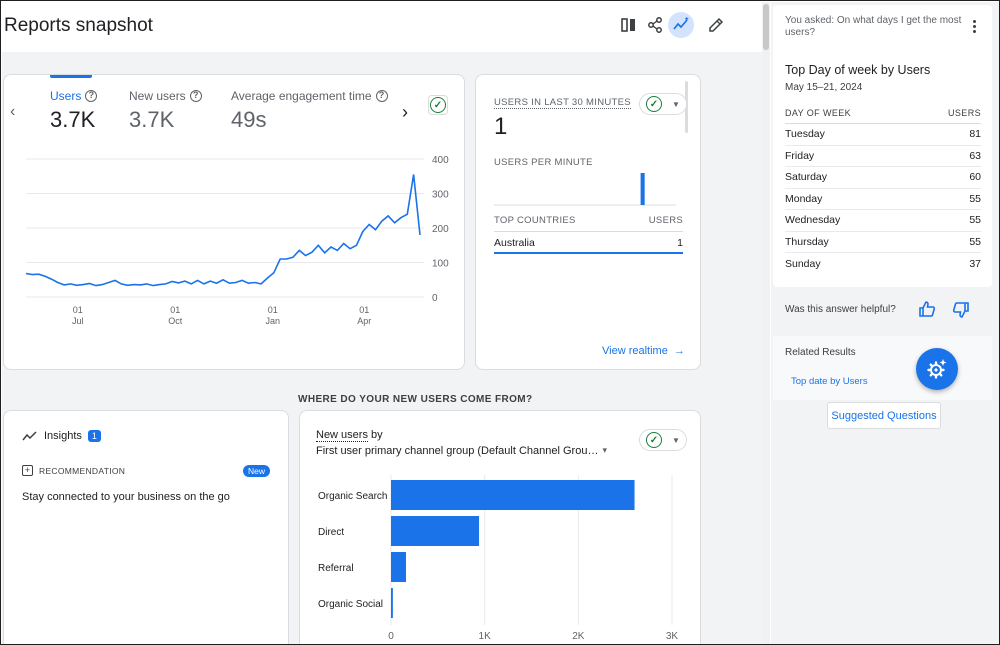  What do you see at coordinates (12, 112) in the screenshot?
I see `chevron-left-icon: ‹` at bounding box center [12, 112].